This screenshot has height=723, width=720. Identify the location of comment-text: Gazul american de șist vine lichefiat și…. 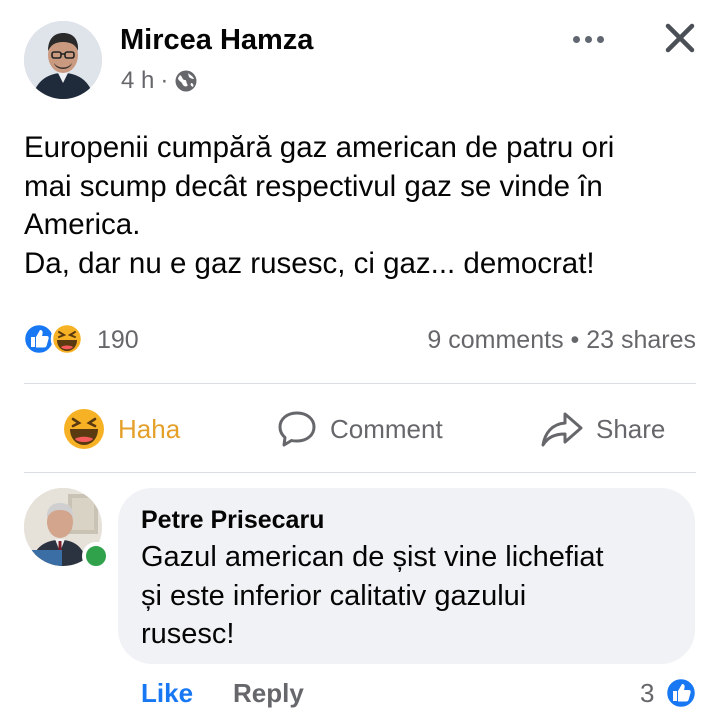
(411, 596).